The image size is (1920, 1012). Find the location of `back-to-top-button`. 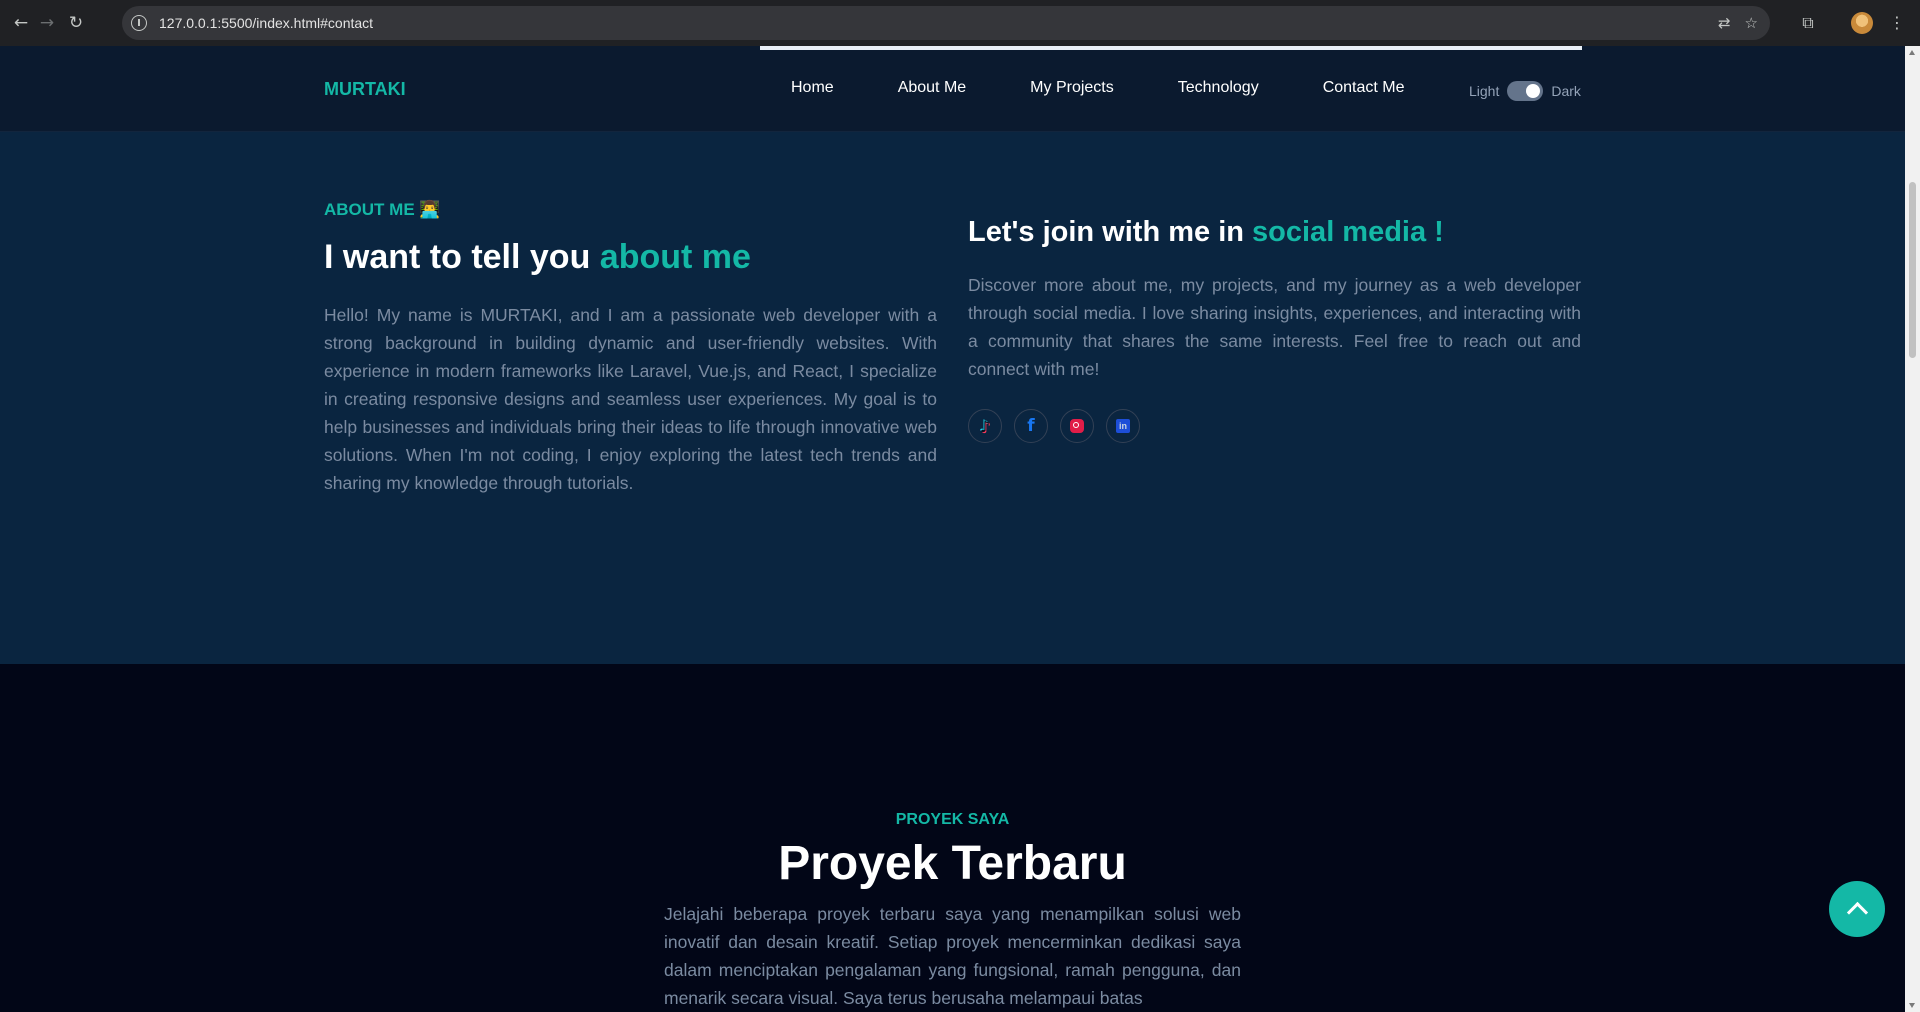

back-to-top-button is located at coordinates (1857, 909).